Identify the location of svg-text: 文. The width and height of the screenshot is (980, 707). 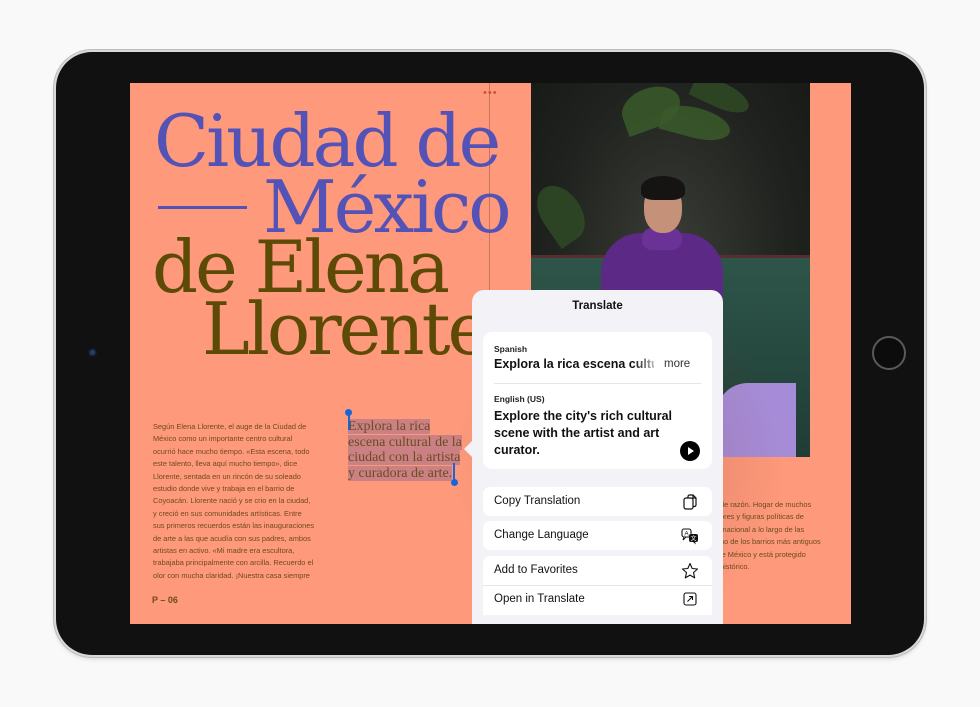
(693, 539).